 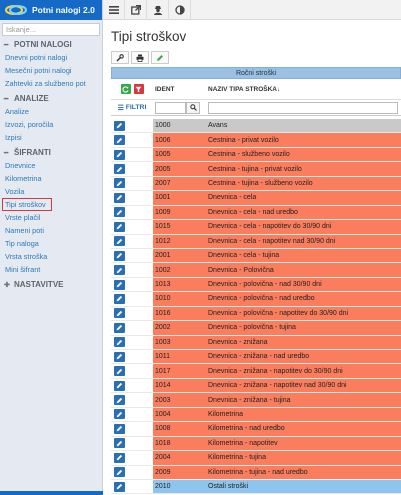 I want to click on table-row: 2010 Ostali stroški, so click(x=256, y=487).